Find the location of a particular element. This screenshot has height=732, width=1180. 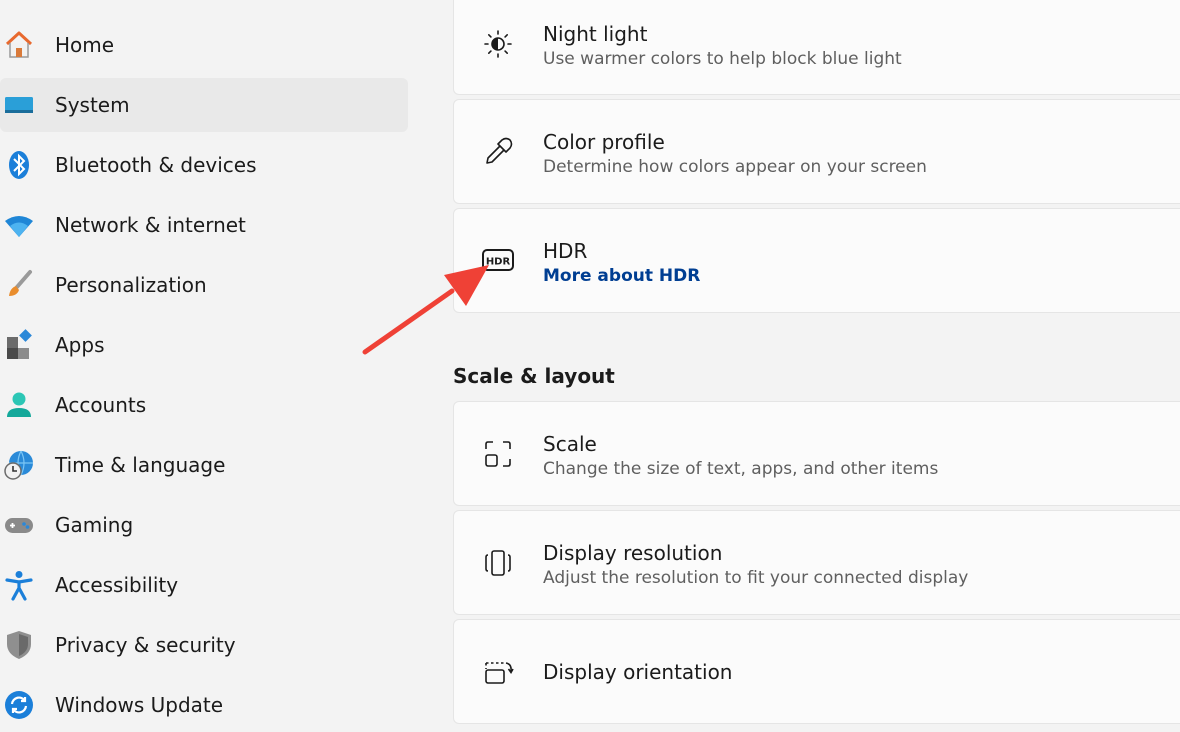

sidebar-item-windows-update: Windows Update is located at coordinates (204, 705).